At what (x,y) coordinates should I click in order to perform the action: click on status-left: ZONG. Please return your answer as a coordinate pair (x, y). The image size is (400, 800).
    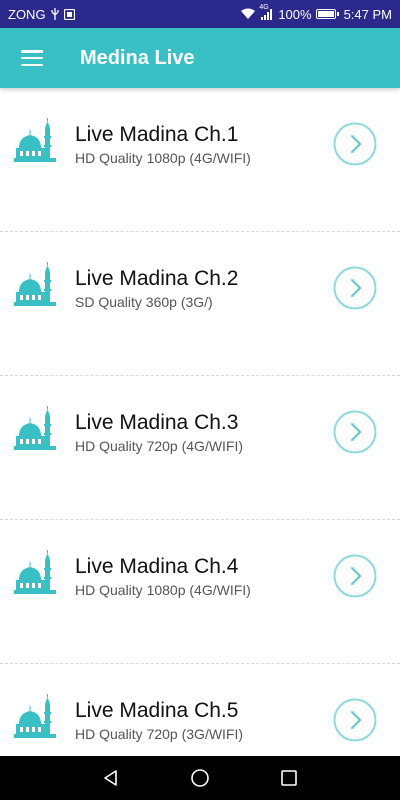
    Looking at the image, I should click on (41, 14).